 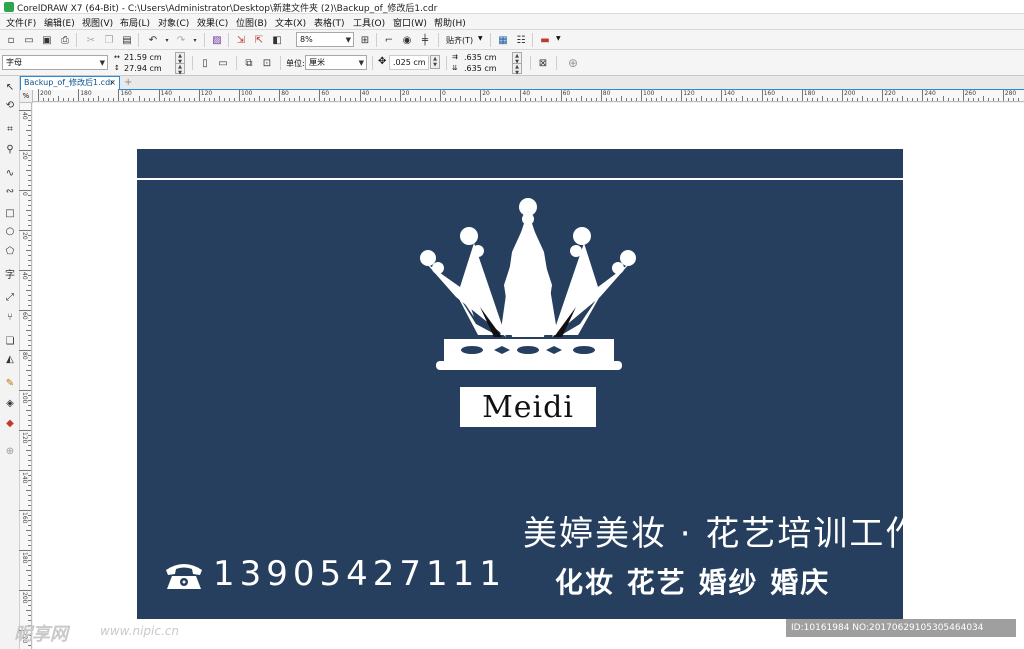 What do you see at coordinates (521, 40) in the screenshot?
I see `options-icon: ☷` at bounding box center [521, 40].